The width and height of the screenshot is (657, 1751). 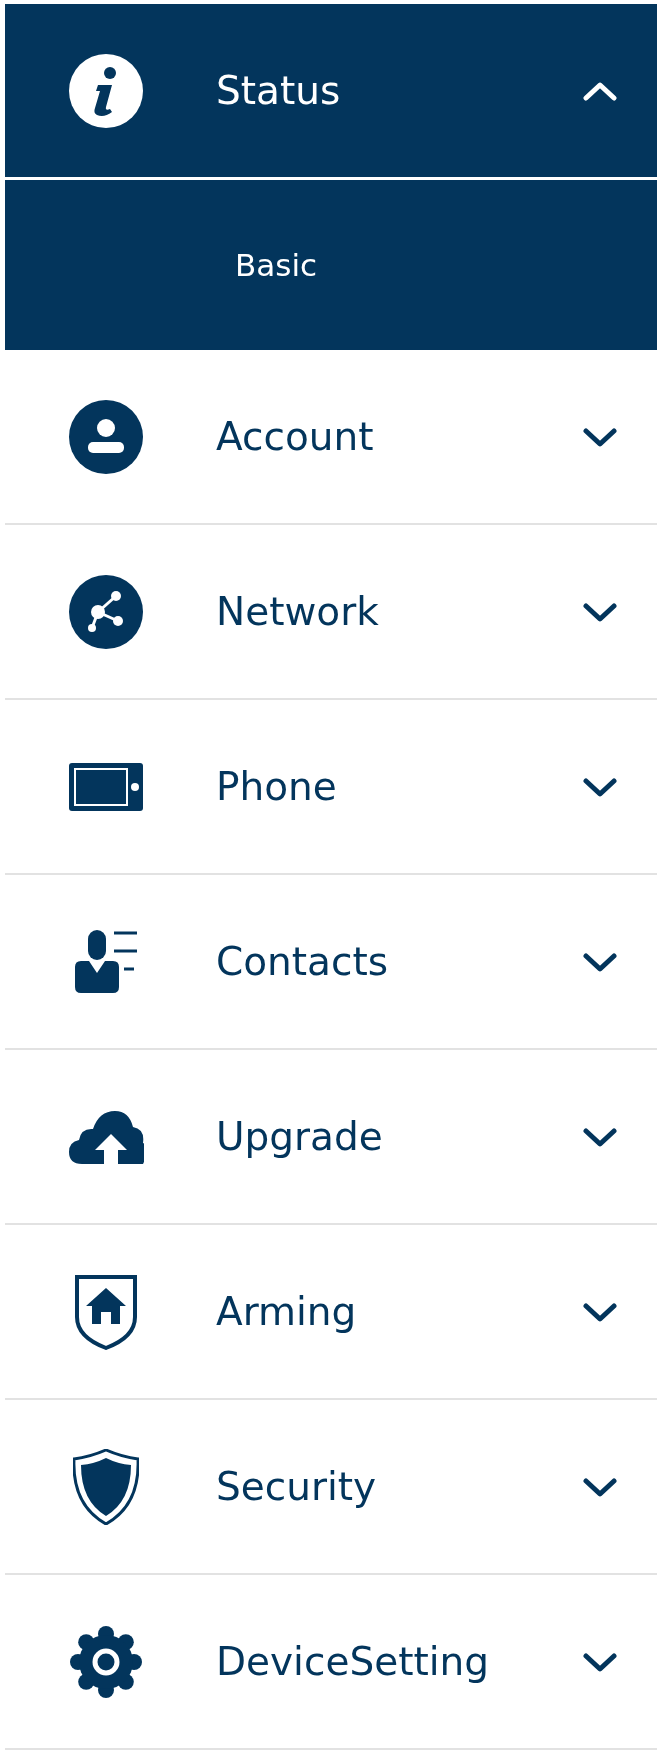 What do you see at coordinates (105, 1661) in the screenshot?
I see `settings-icon` at bounding box center [105, 1661].